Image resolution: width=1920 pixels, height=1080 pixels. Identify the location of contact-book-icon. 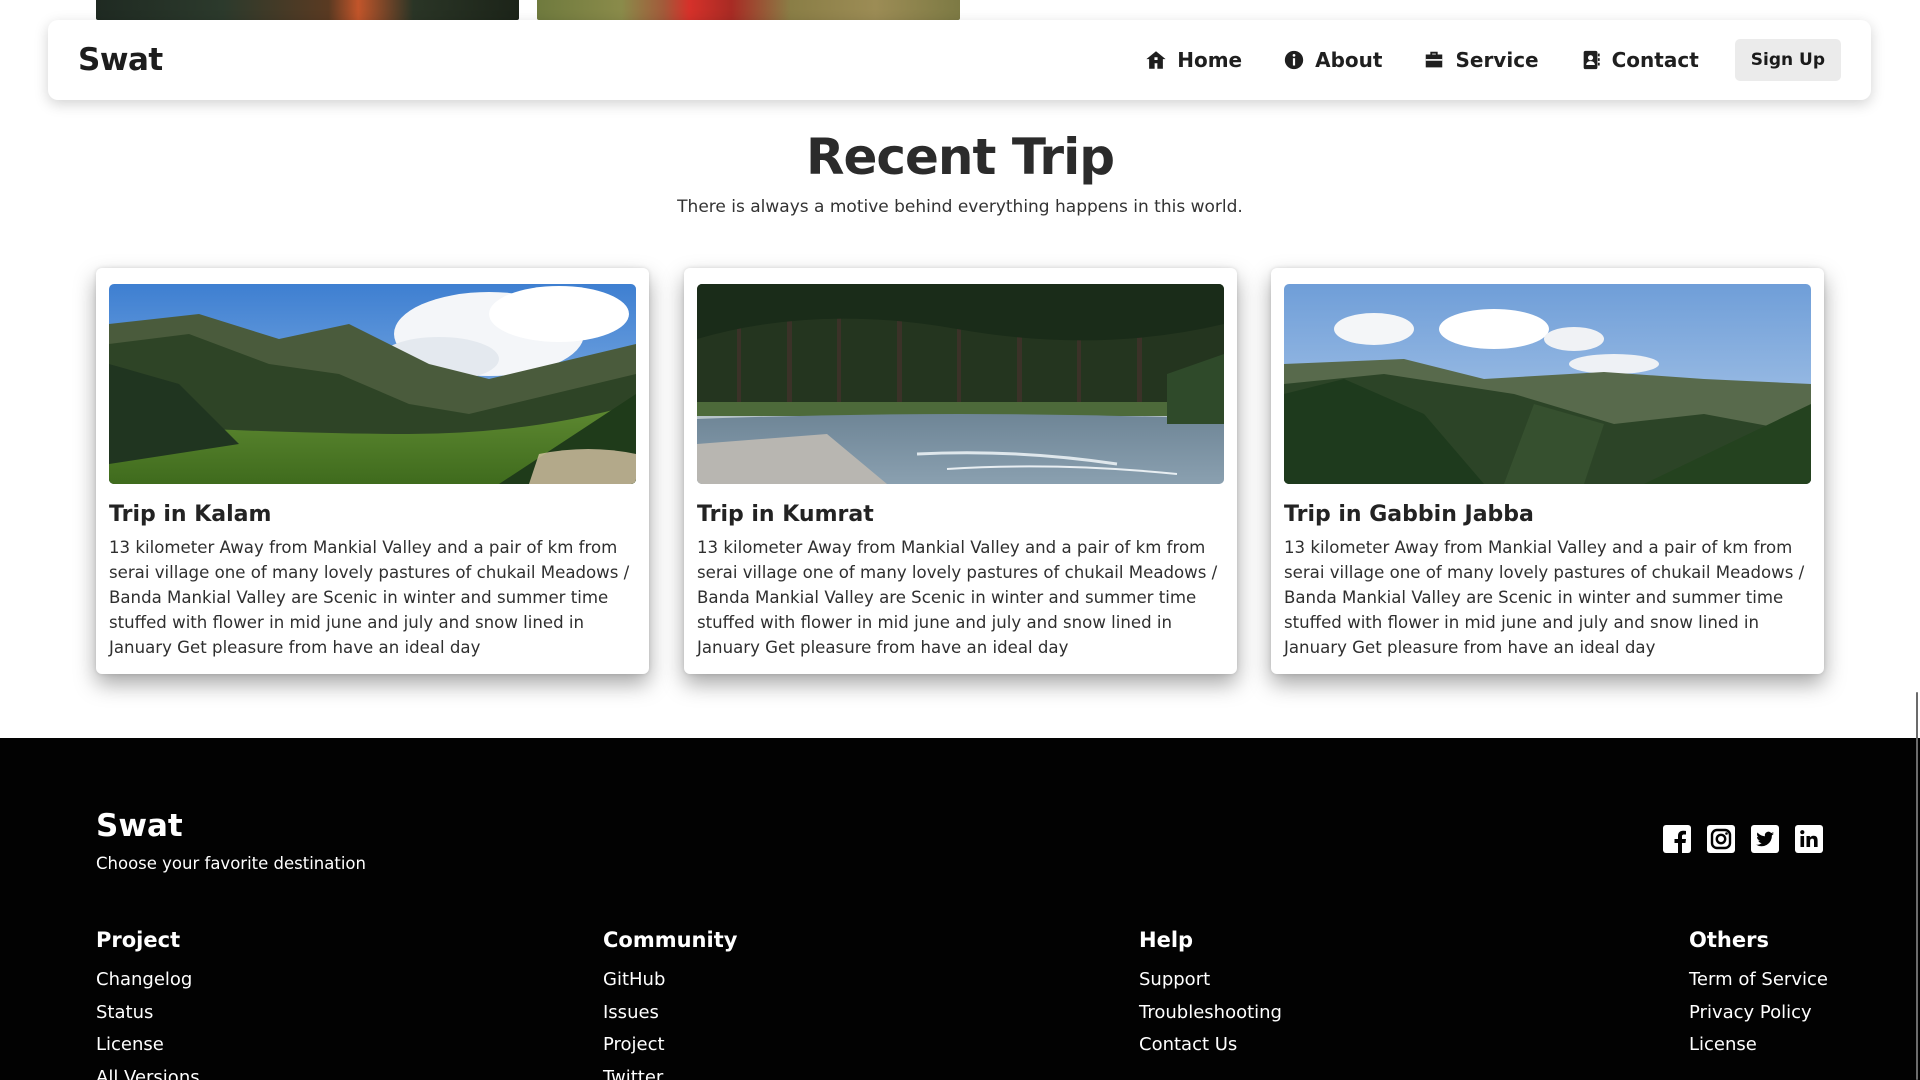
(1591, 60).